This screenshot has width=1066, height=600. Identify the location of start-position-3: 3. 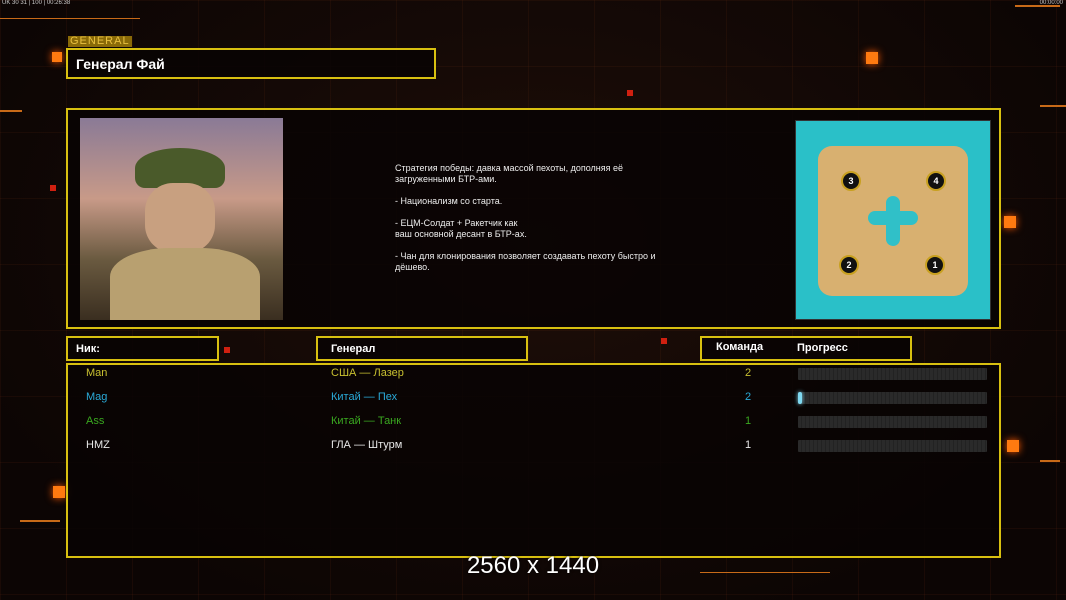
(851, 181).